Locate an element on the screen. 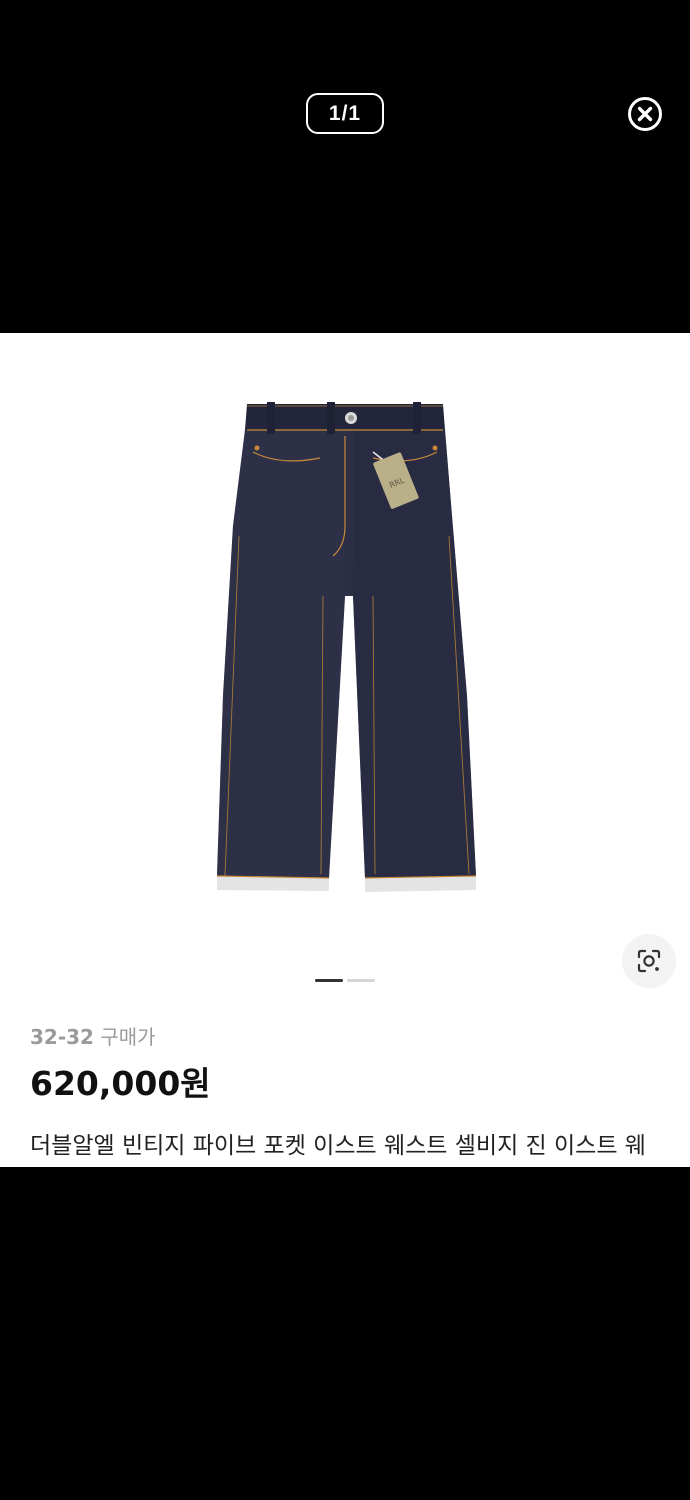 Image resolution: width=690 pixels, height=1500 pixels. close-button is located at coordinates (645, 114).